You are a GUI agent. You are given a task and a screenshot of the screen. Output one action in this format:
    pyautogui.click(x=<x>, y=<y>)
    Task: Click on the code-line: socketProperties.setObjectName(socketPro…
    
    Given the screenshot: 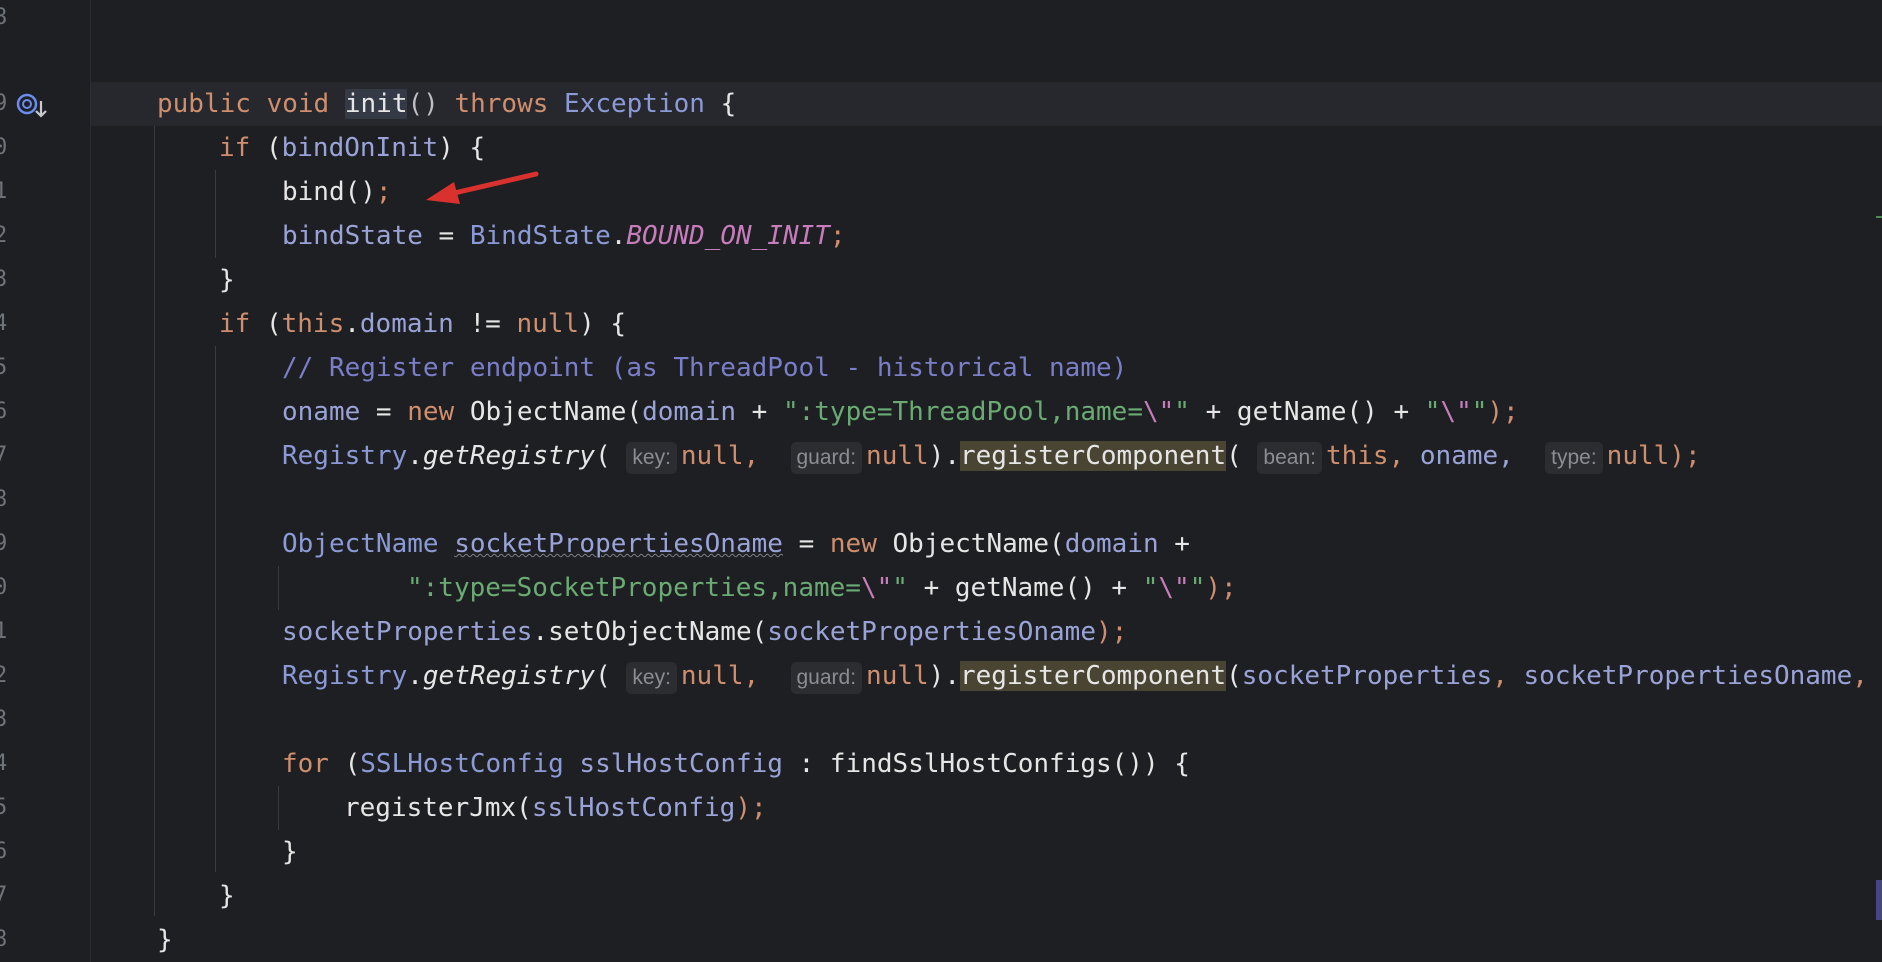 What is the action you would take?
    pyautogui.click(x=704, y=632)
    